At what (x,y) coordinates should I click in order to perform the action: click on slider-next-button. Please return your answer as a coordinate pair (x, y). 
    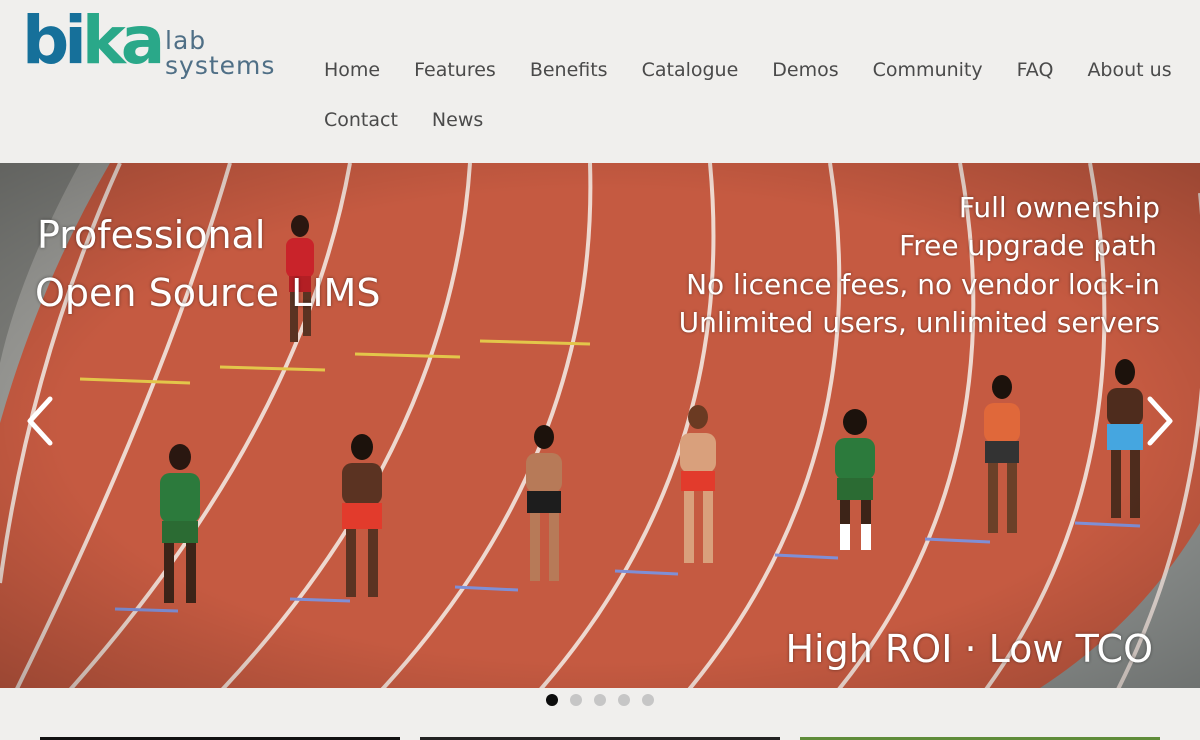
    Looking at the image, I should click on (1160, 421).